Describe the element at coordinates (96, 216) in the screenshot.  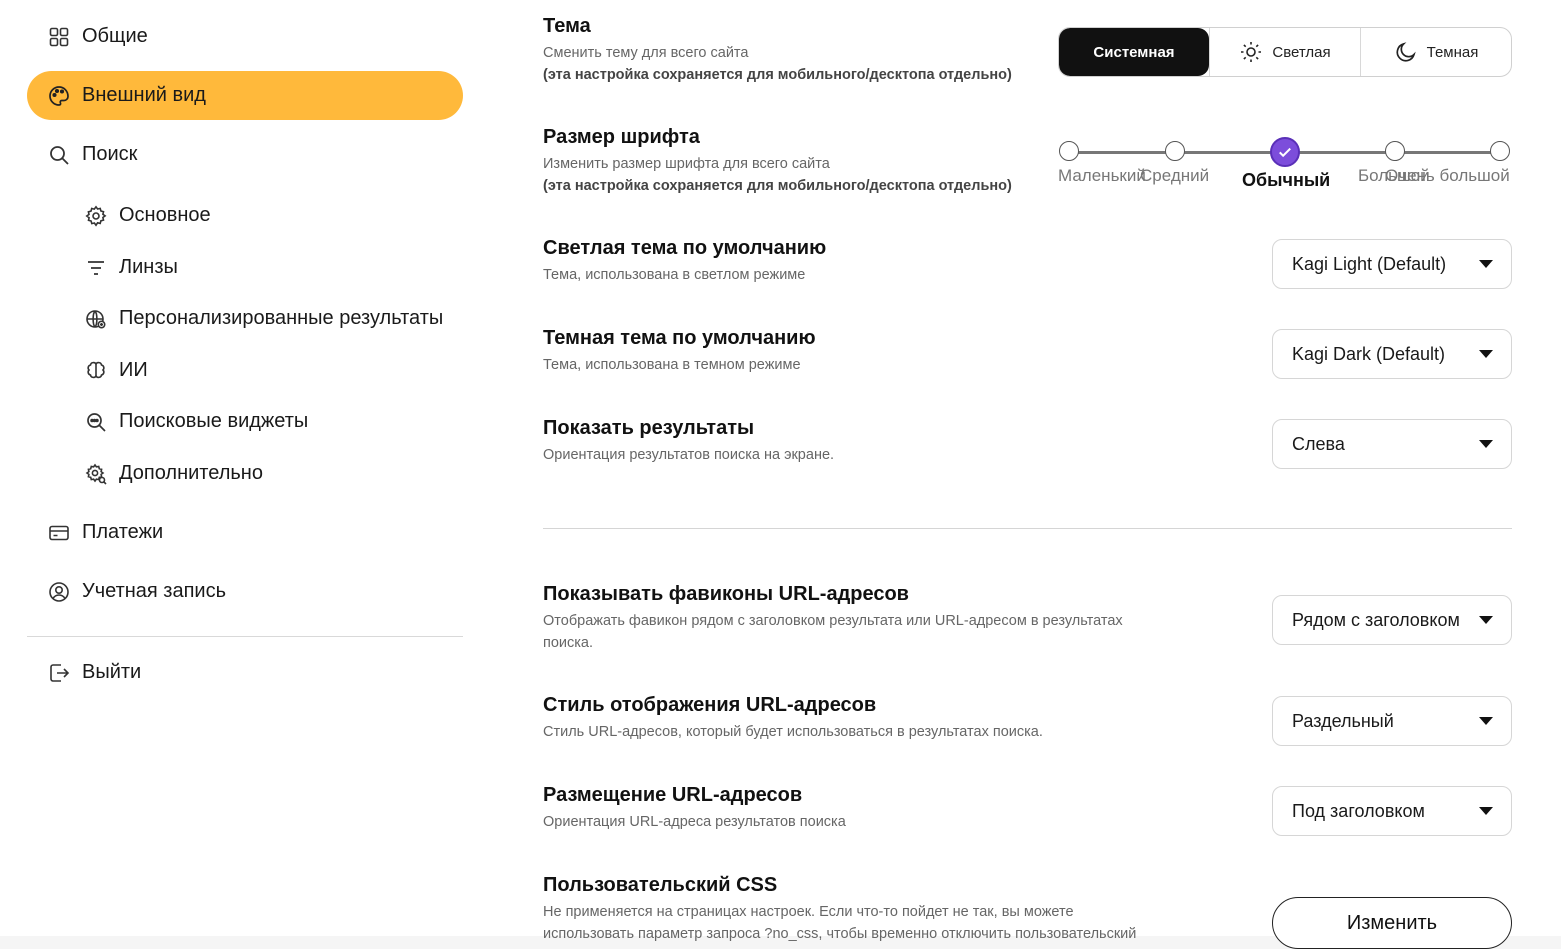
I see `gear-icon` at that location.